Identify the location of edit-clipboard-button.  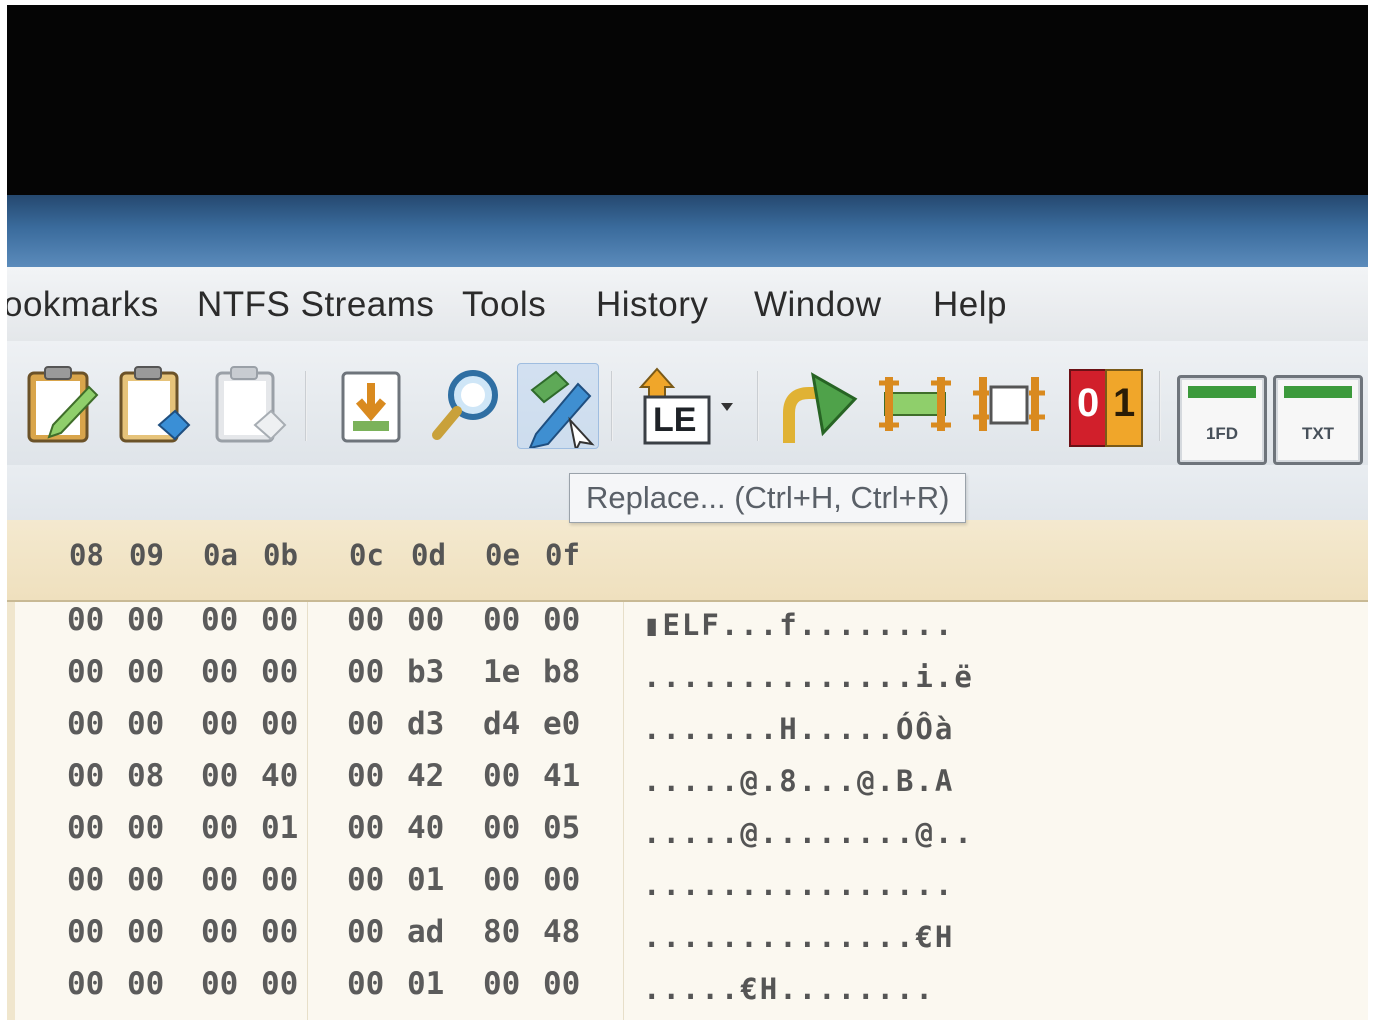
(63, 405).